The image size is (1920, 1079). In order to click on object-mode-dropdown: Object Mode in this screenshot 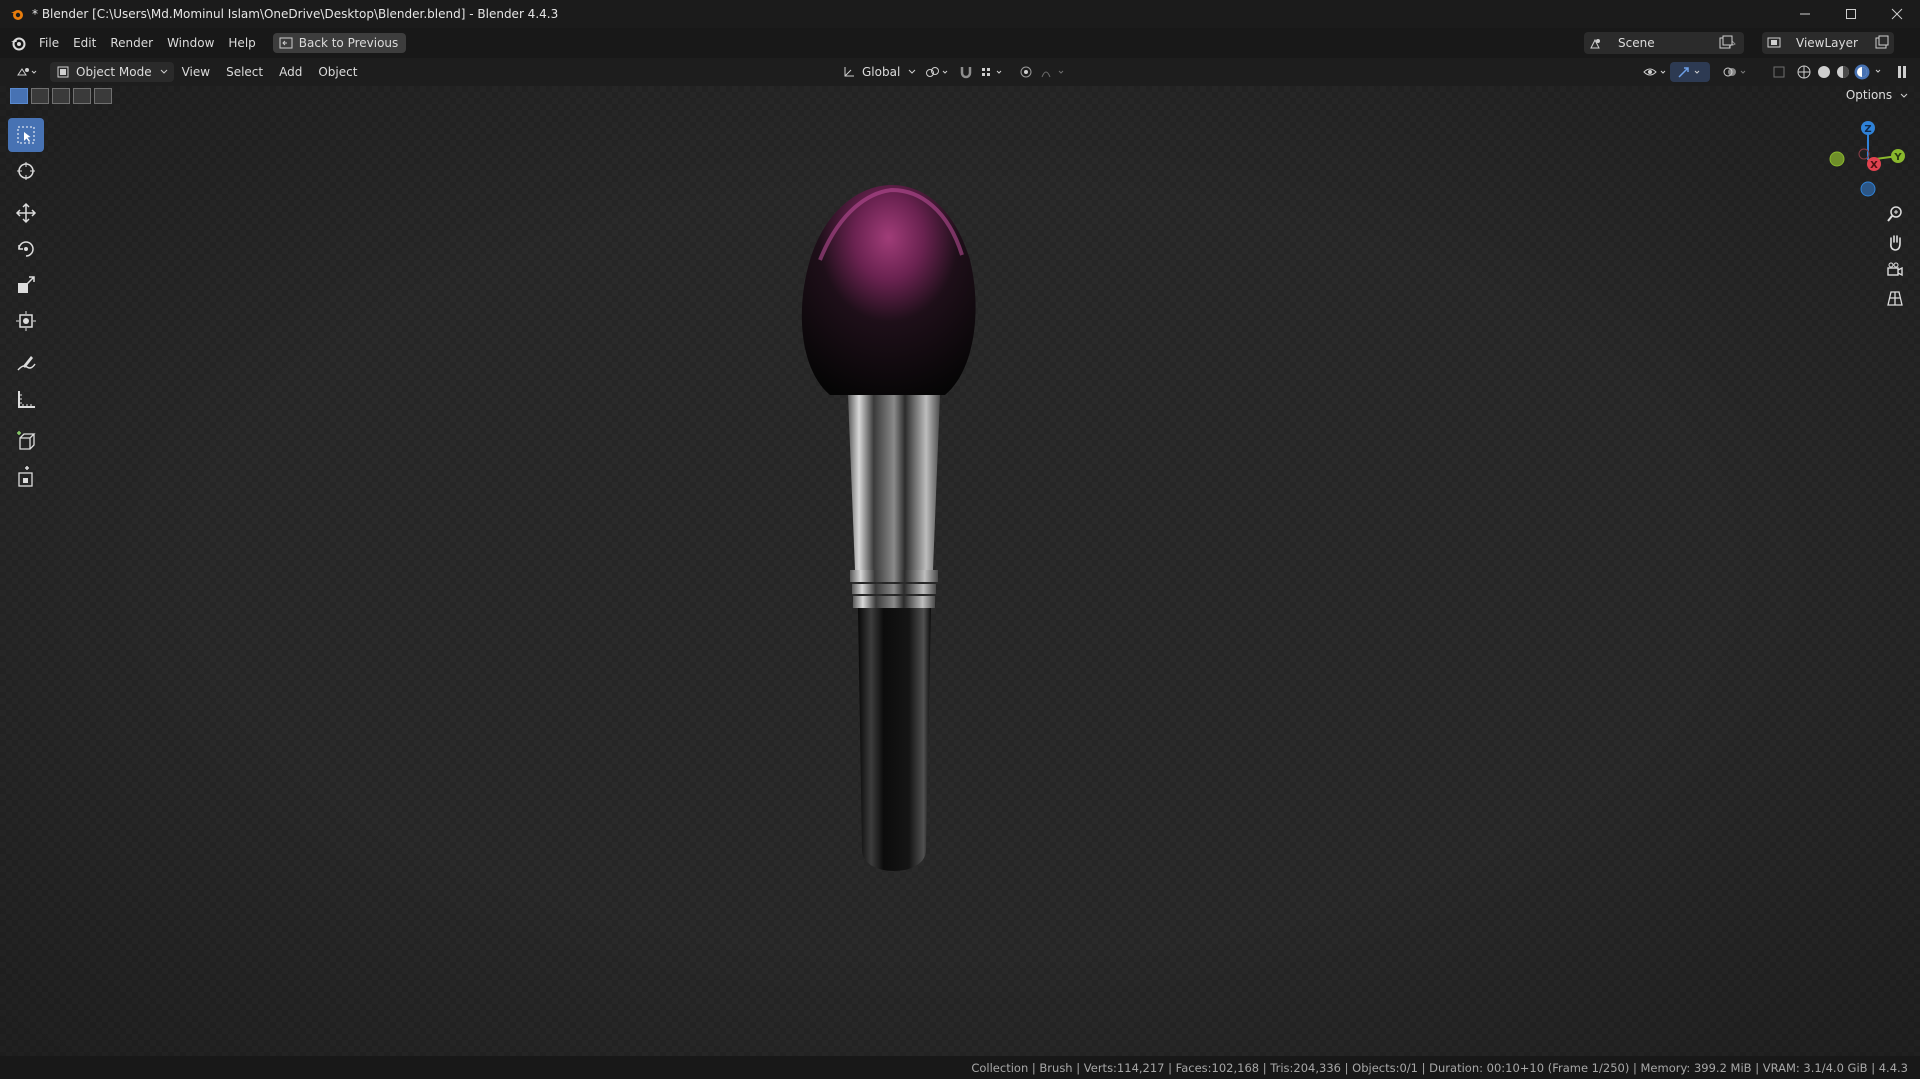, I will do `click(112, 72)`.